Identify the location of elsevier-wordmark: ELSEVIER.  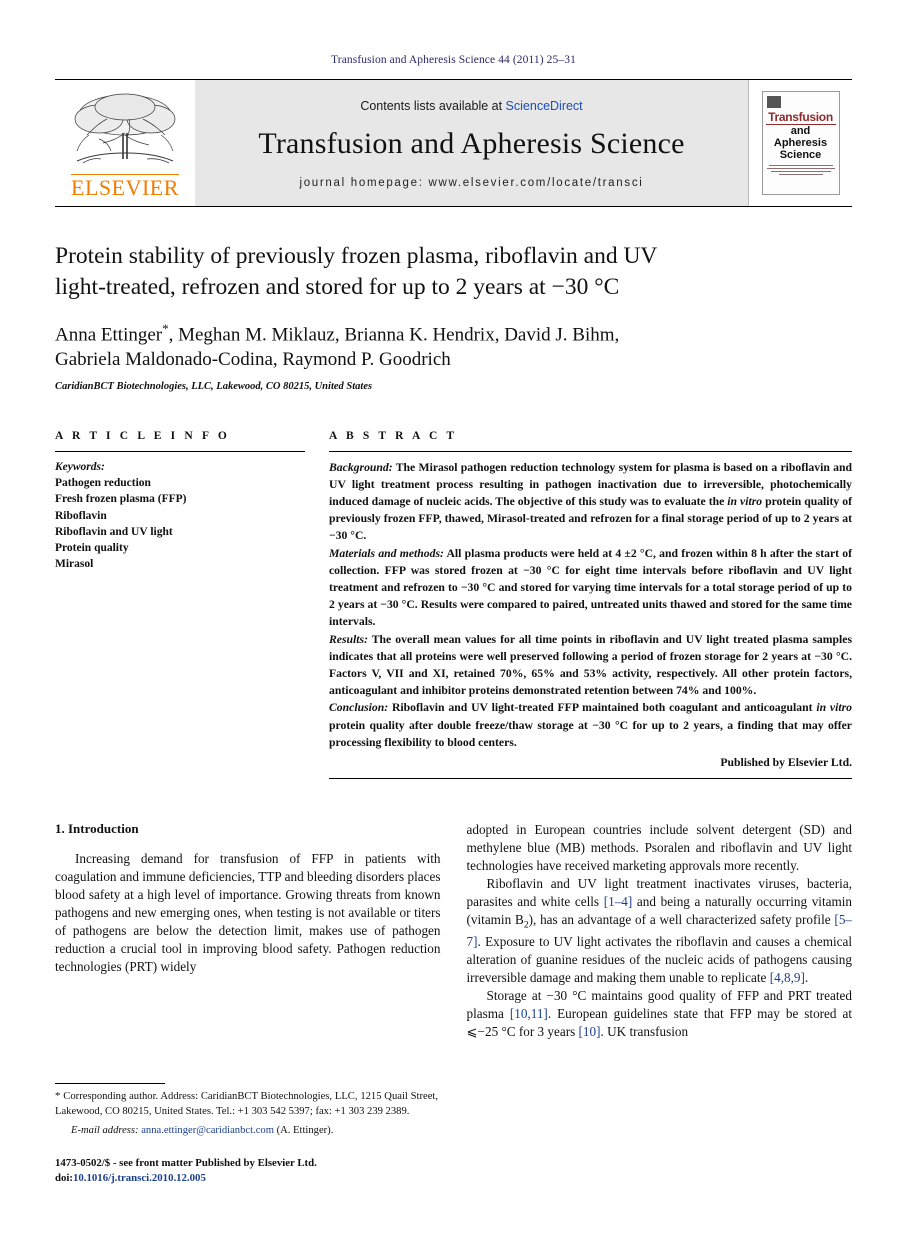
(125, 187).